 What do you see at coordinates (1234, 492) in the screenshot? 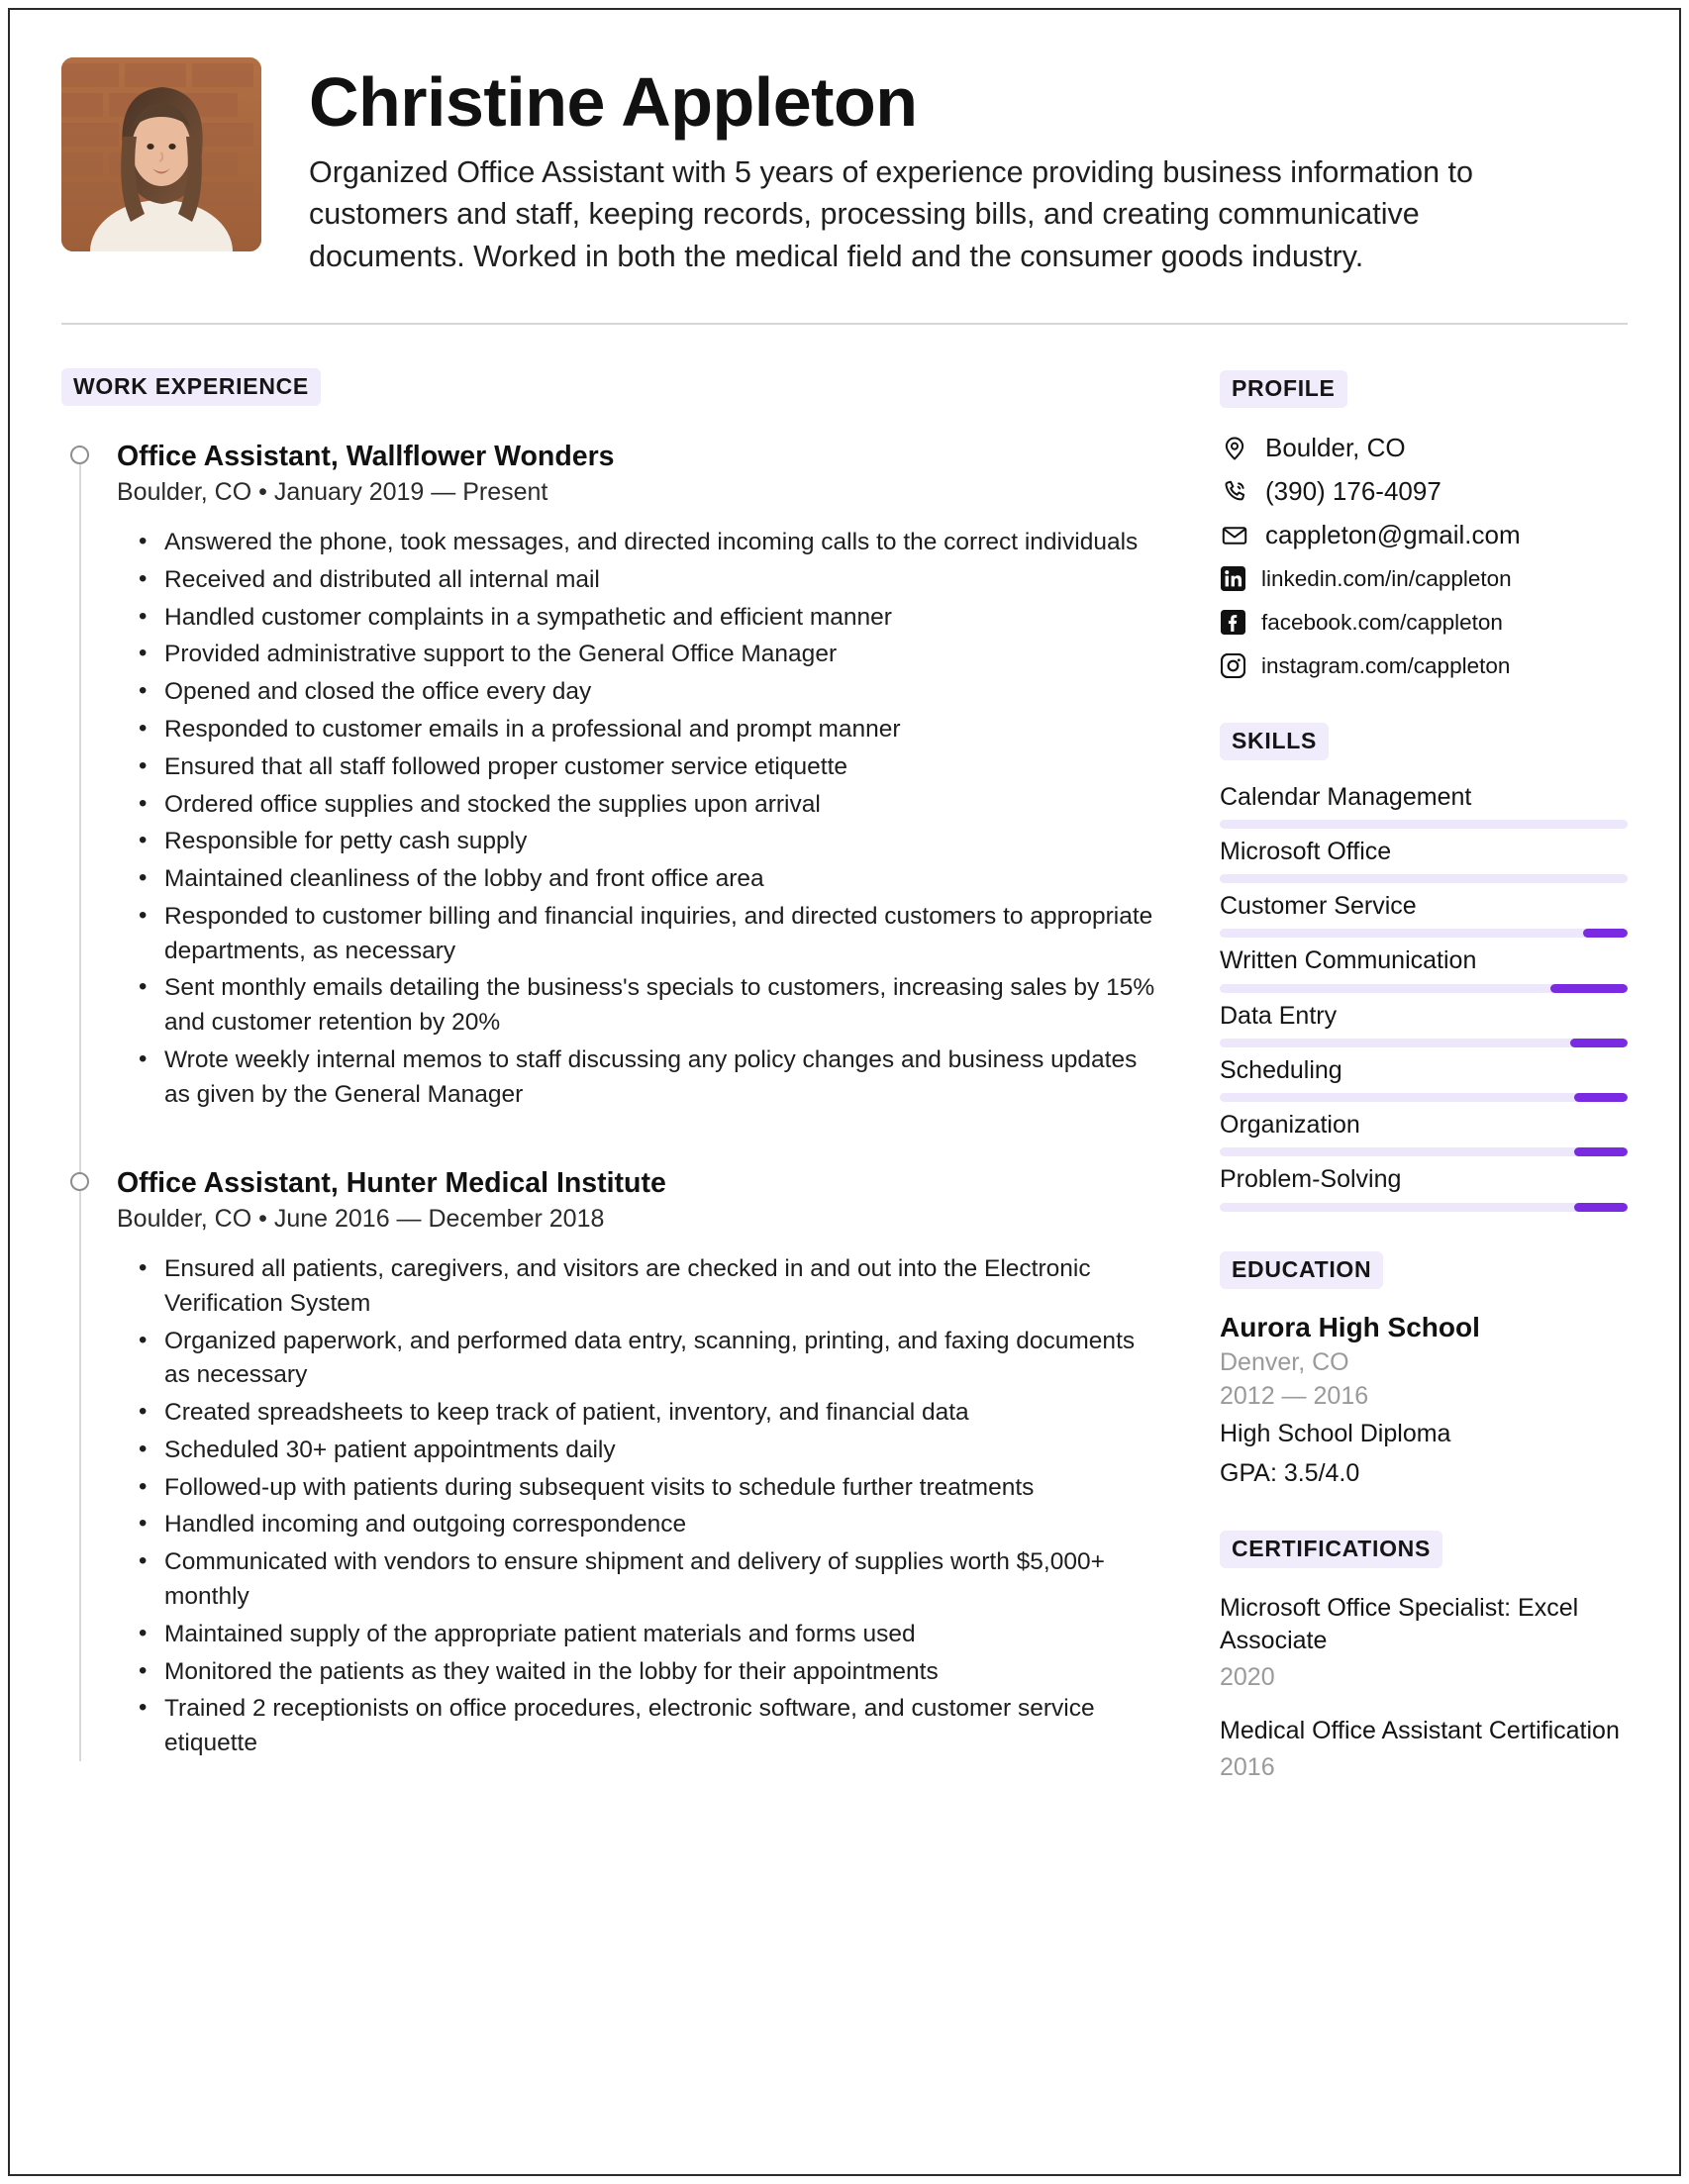
I see `phone-icon` at bounding box center [1234, 492].